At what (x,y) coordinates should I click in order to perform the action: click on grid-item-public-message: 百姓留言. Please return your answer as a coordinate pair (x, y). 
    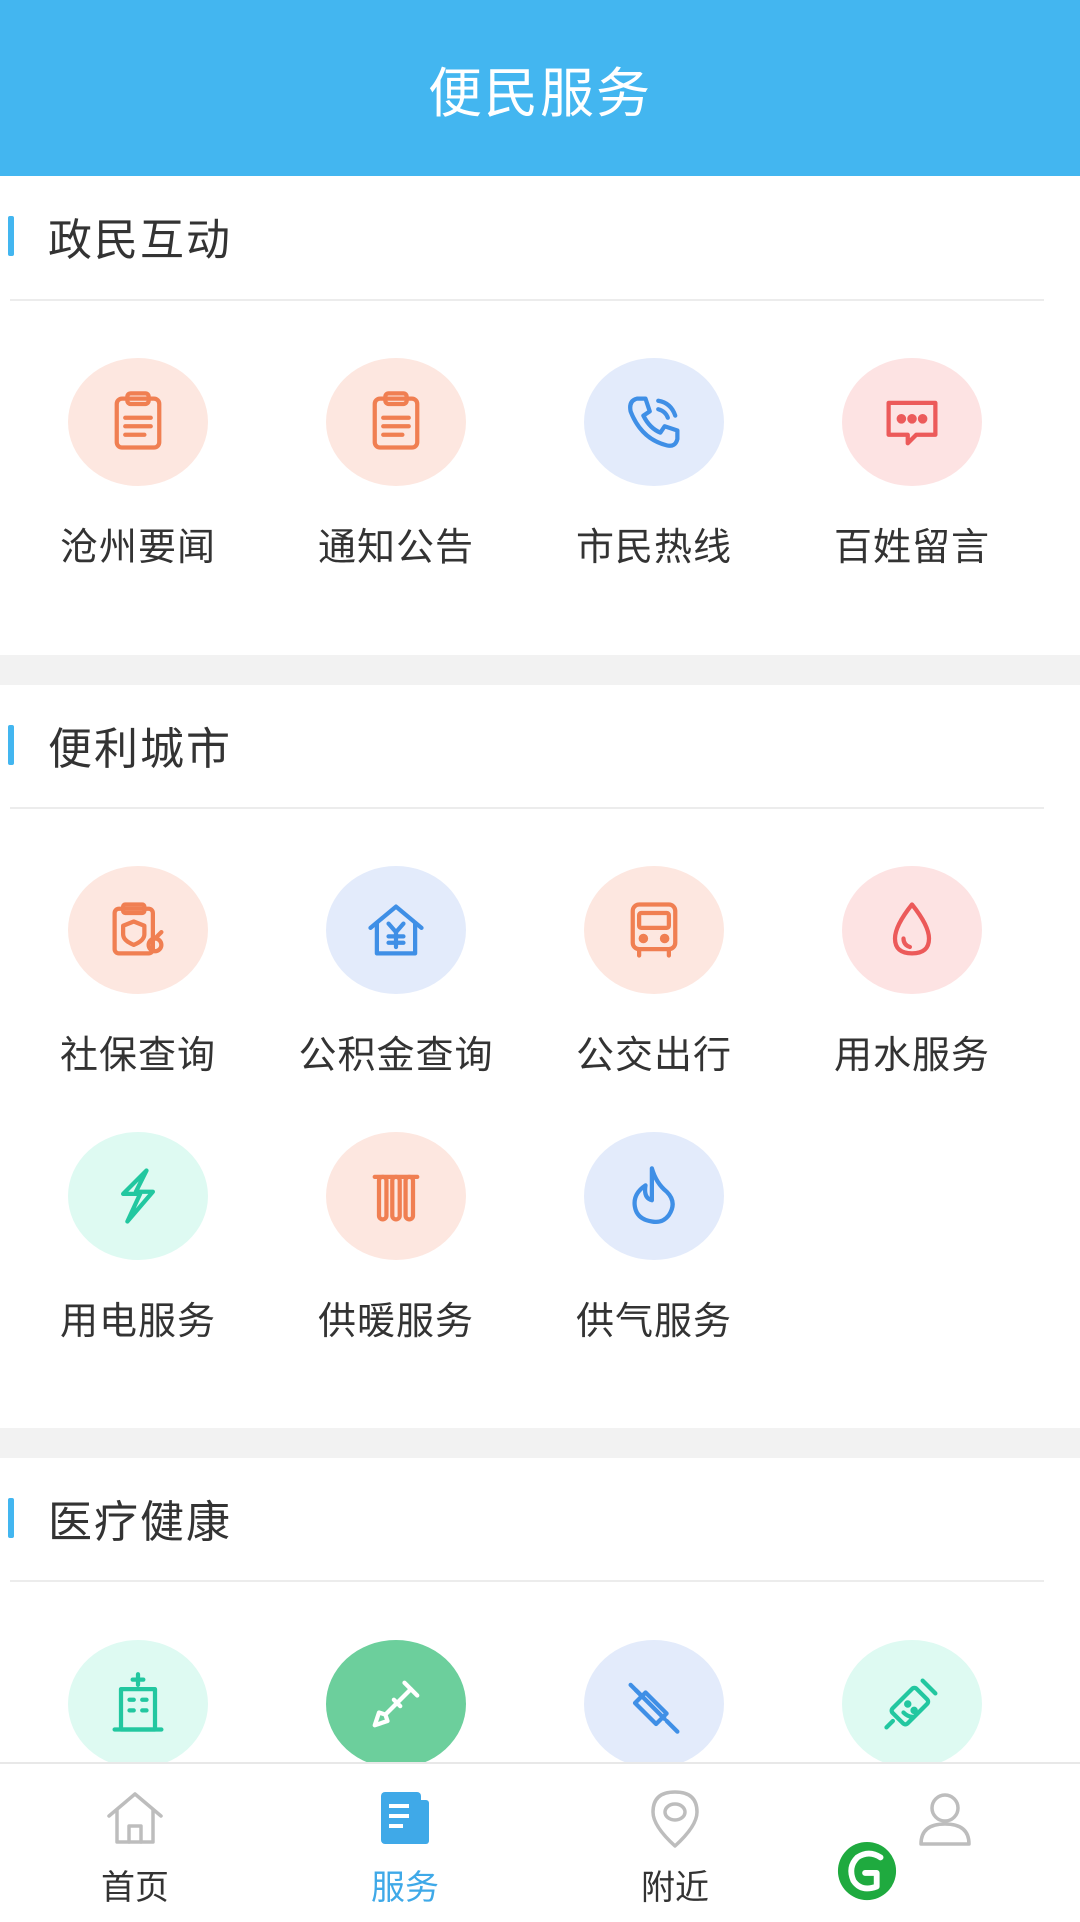
    Looking at the image, I should click on (912, 478).